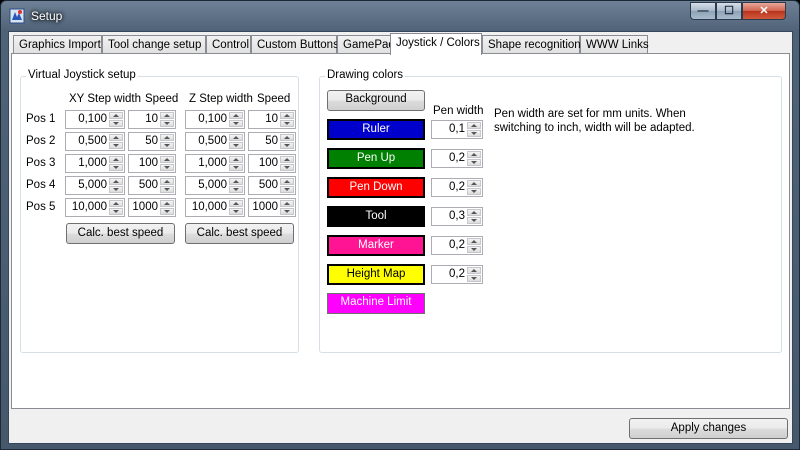  What do you see at coordinates (295, 44) in the screenshot?
I see `tab-custom-buttons: Custom Buttons` at bounding box center [295, 44].